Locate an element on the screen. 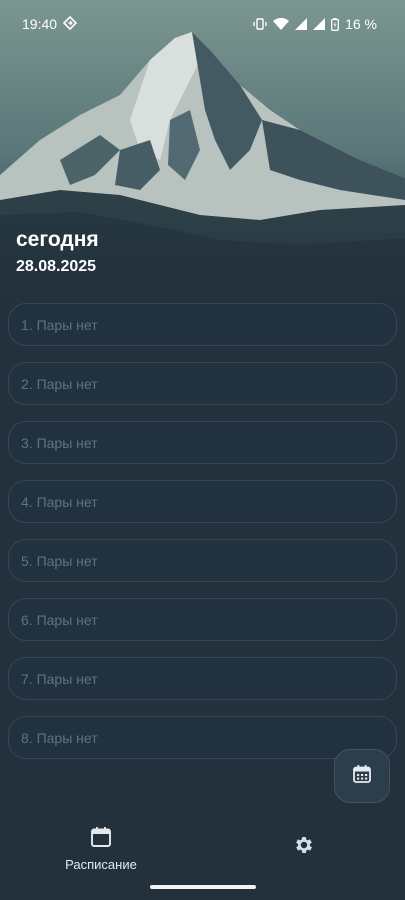  lesson-label: 6. Пары нет is located at coordinates (59, 619).